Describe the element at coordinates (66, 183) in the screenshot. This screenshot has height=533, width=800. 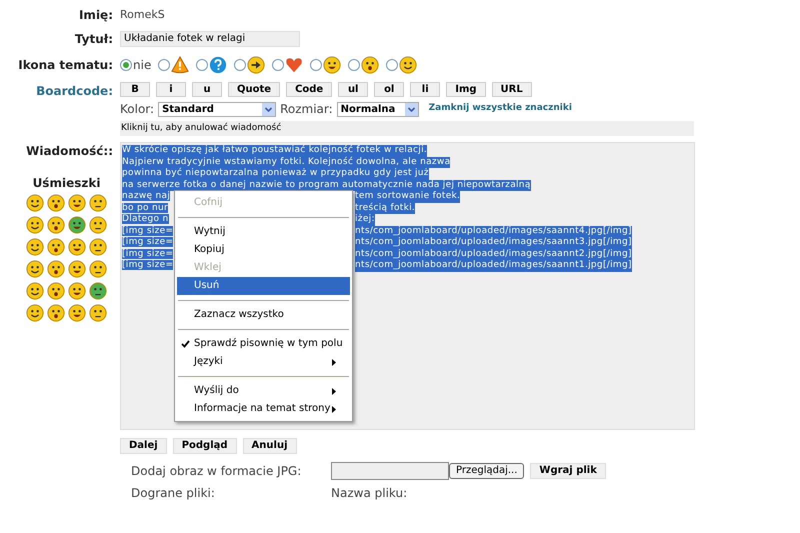
I see `smileys-title: Uśmieszki` at that location.